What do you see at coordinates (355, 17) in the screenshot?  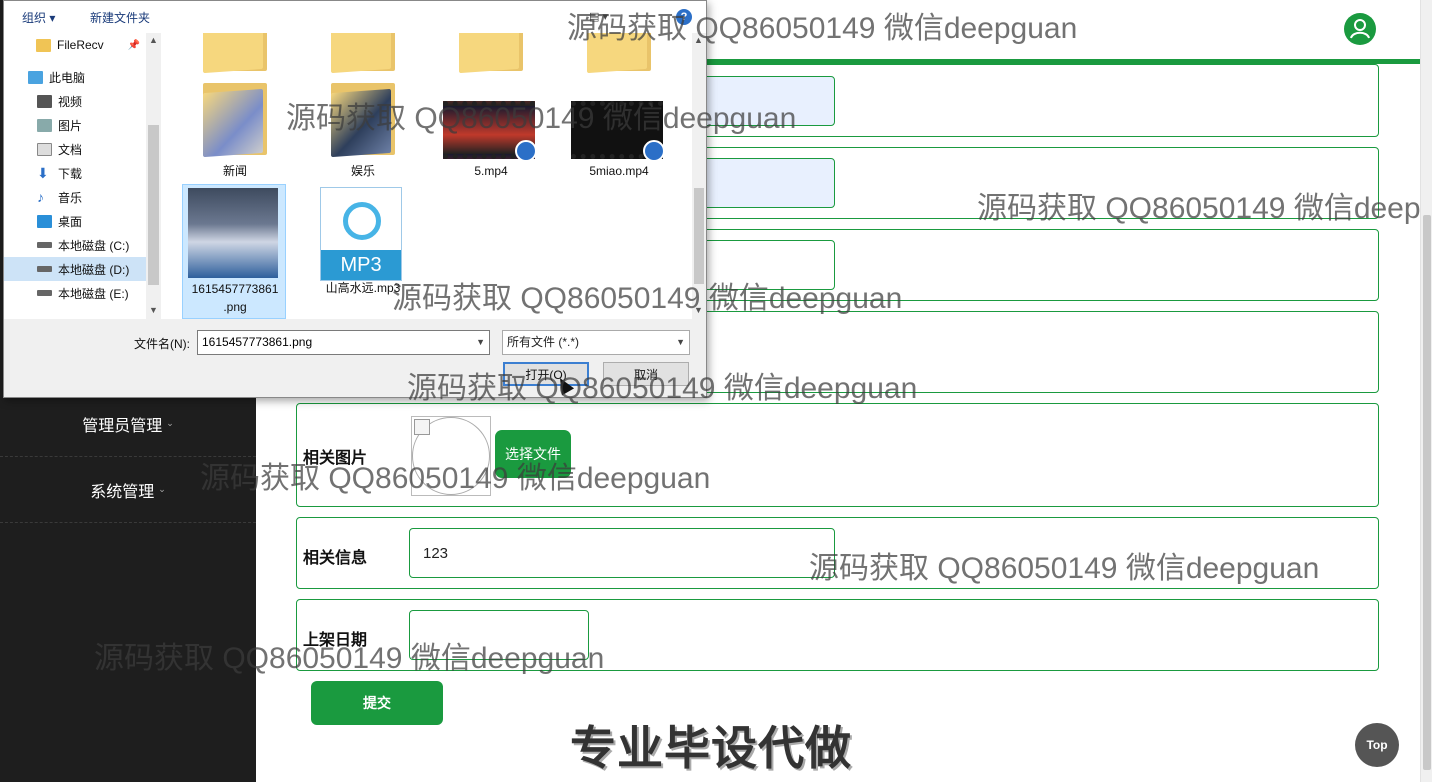 I see `dialog-toolbar: 组织 ▾ 新建文件夹 ▤ ▾ ?` at bounding box center [355, 17].